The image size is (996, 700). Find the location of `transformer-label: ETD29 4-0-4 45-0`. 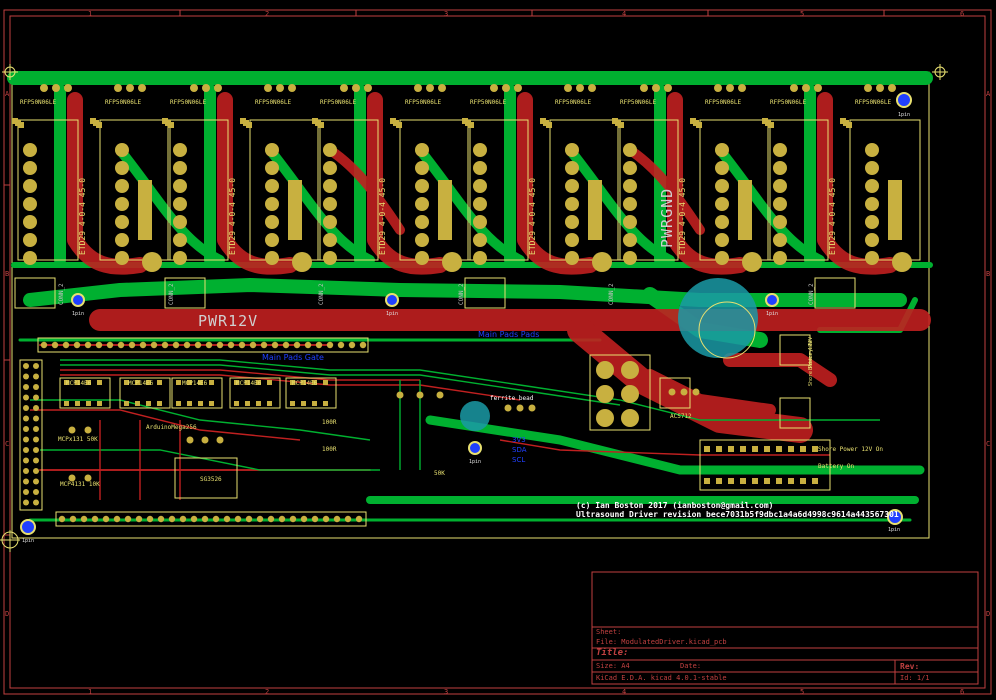

transformer-label: ETD29 4-0-4 45-0 is located at coordinates (82, 216).